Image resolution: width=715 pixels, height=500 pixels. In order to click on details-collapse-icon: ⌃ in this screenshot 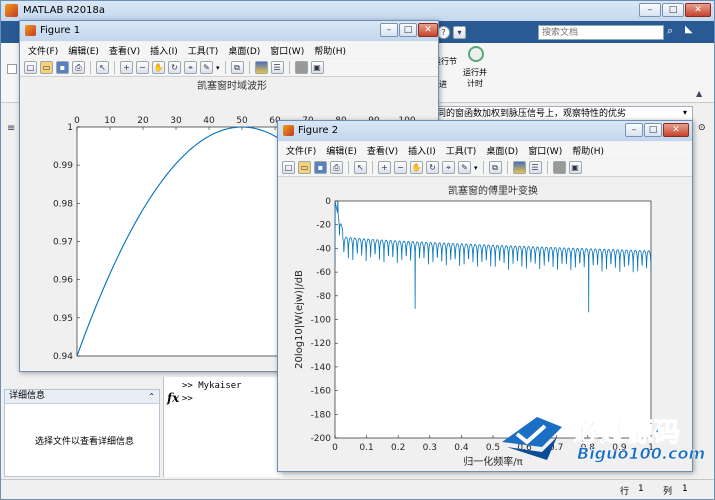, I will do `click(151, 396)`.